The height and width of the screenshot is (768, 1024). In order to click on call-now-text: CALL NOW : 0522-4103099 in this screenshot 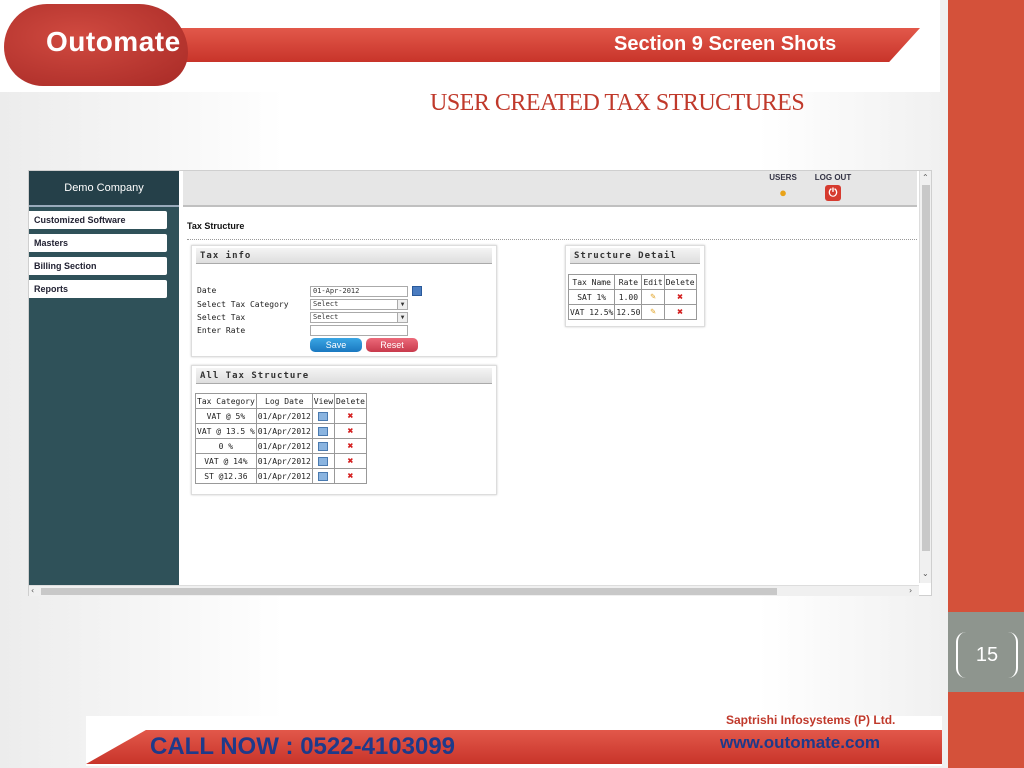, I will do `click(303, 746)`.